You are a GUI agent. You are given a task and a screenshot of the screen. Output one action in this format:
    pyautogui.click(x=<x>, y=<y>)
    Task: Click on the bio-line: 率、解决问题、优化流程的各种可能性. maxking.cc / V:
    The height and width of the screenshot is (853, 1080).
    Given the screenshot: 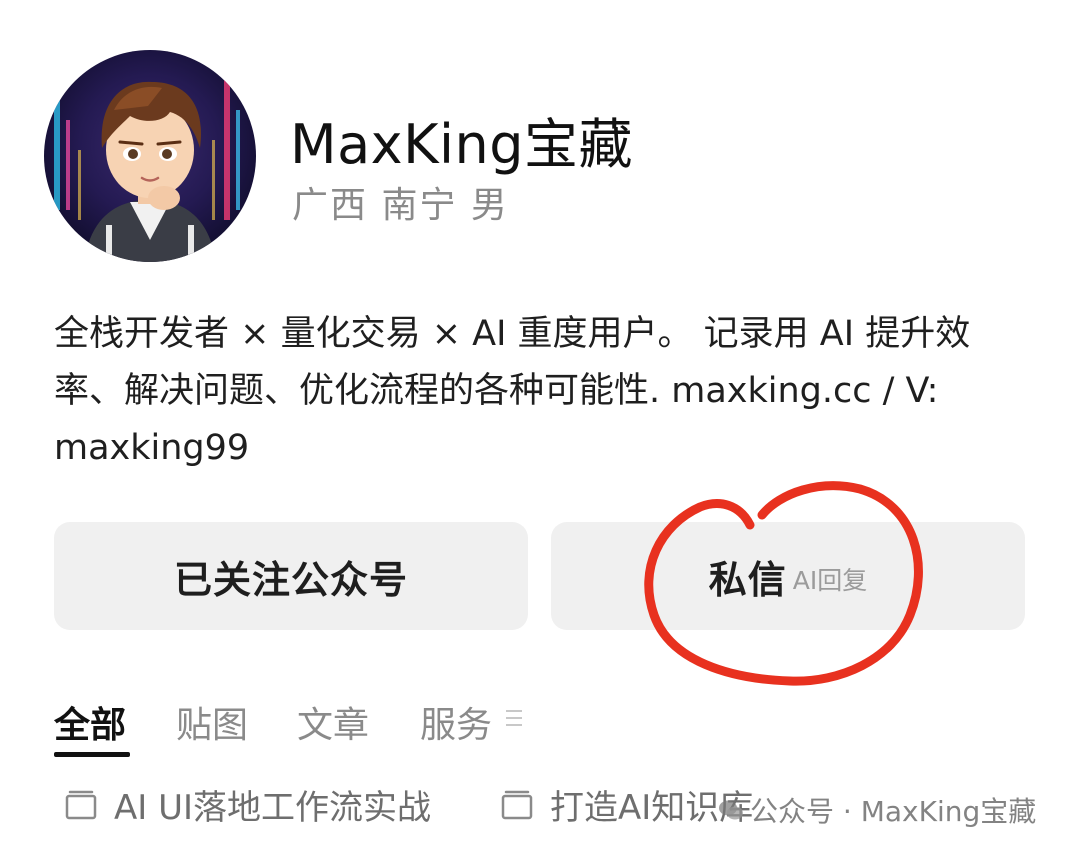 What is the action you would take?
    pyautogui.click(x=496, y=391)
    